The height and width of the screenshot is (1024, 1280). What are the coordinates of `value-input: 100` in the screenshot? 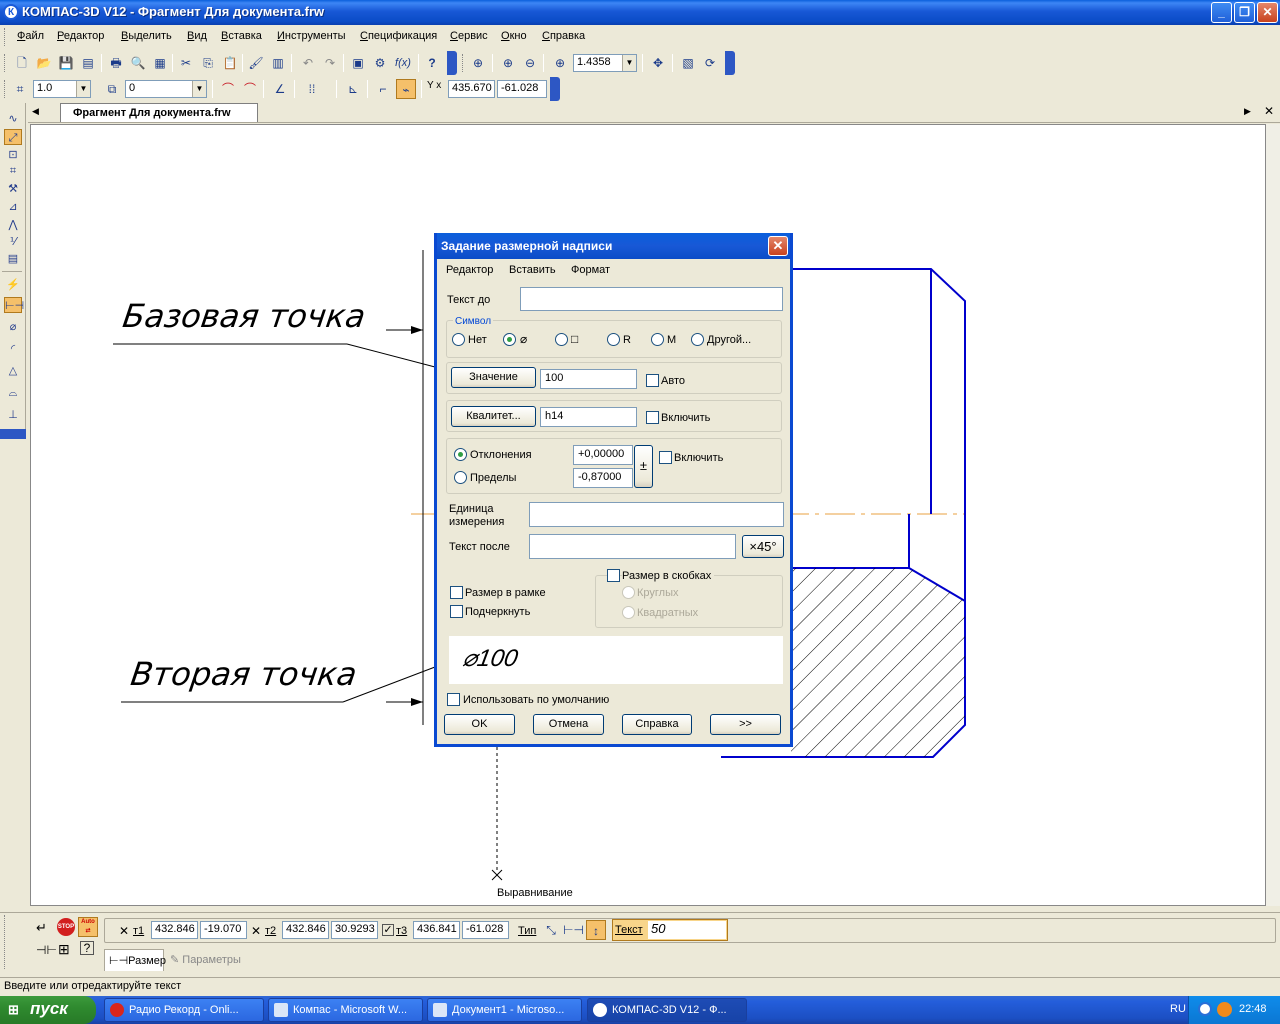 It's located at (588, 379).